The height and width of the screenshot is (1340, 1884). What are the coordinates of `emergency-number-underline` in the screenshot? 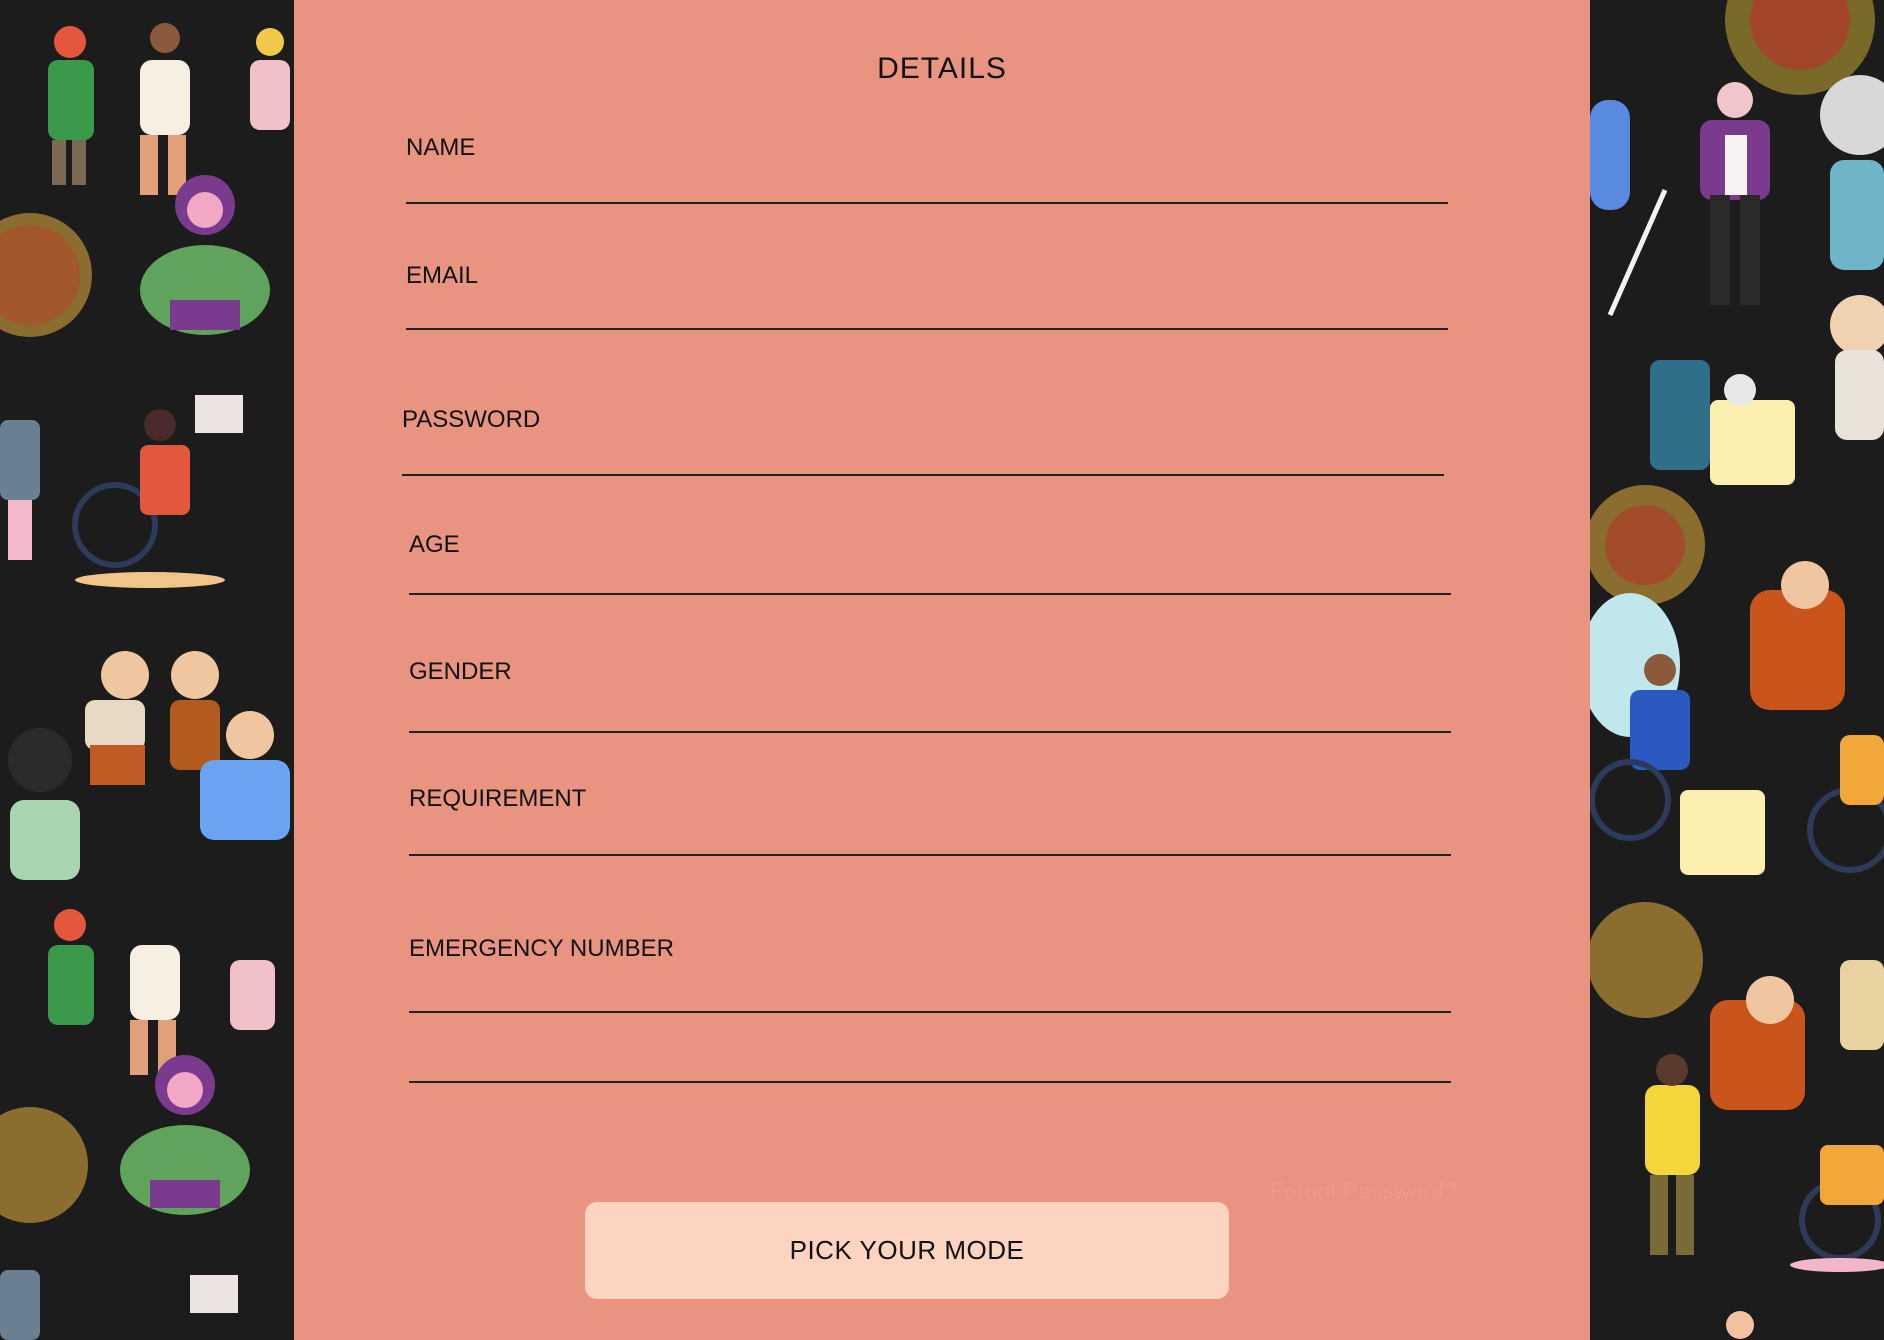 It's located at (930, 1012).